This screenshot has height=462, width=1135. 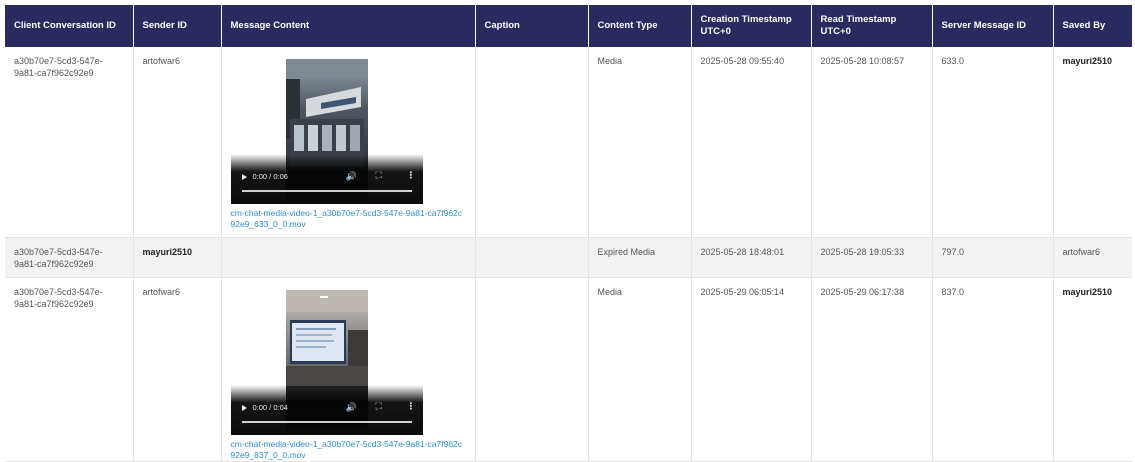 I want to click on cell-saved-by: artofwar6, so click(x=1092, y=257).